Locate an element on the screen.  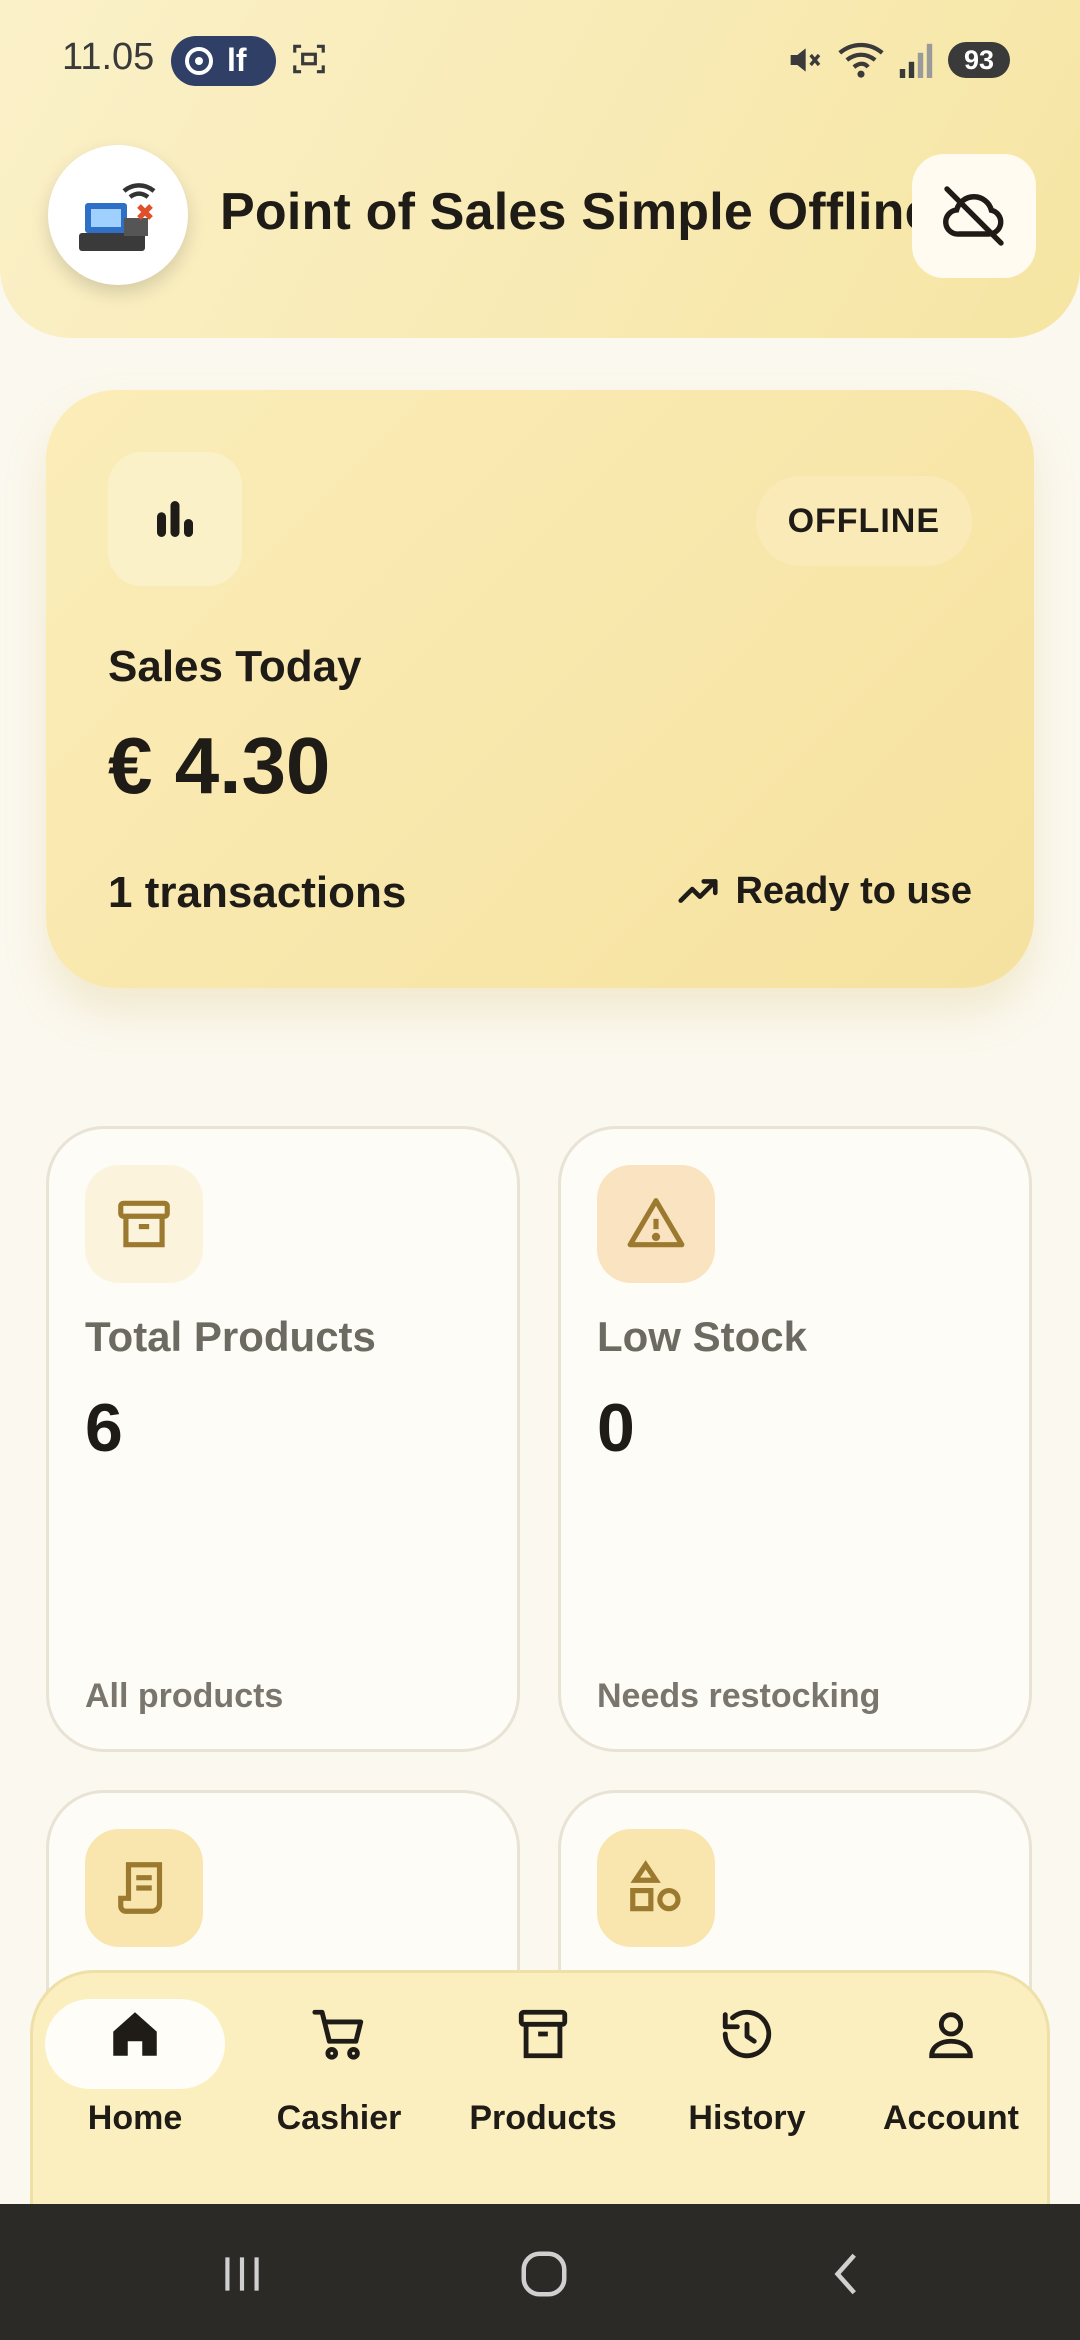
screenshot-icon is located at coordinates (309, 59).